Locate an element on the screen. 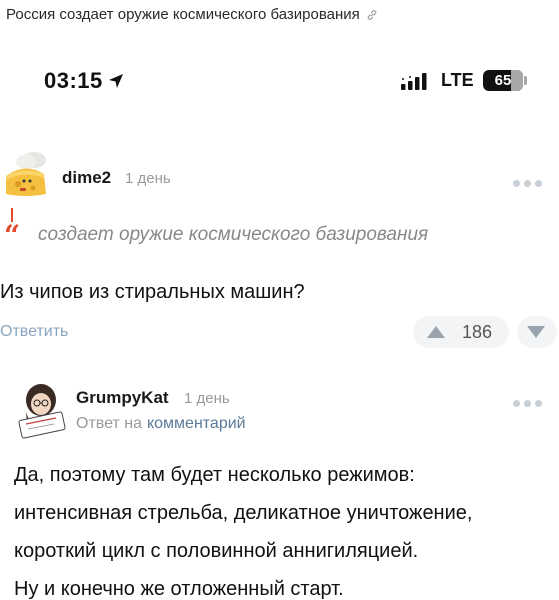 Image resolution: width=559 pixels, height=600 pixels. comment-text-line: короткий цикл с половинной аннигиляцией. is located at coordinates (216, 551).